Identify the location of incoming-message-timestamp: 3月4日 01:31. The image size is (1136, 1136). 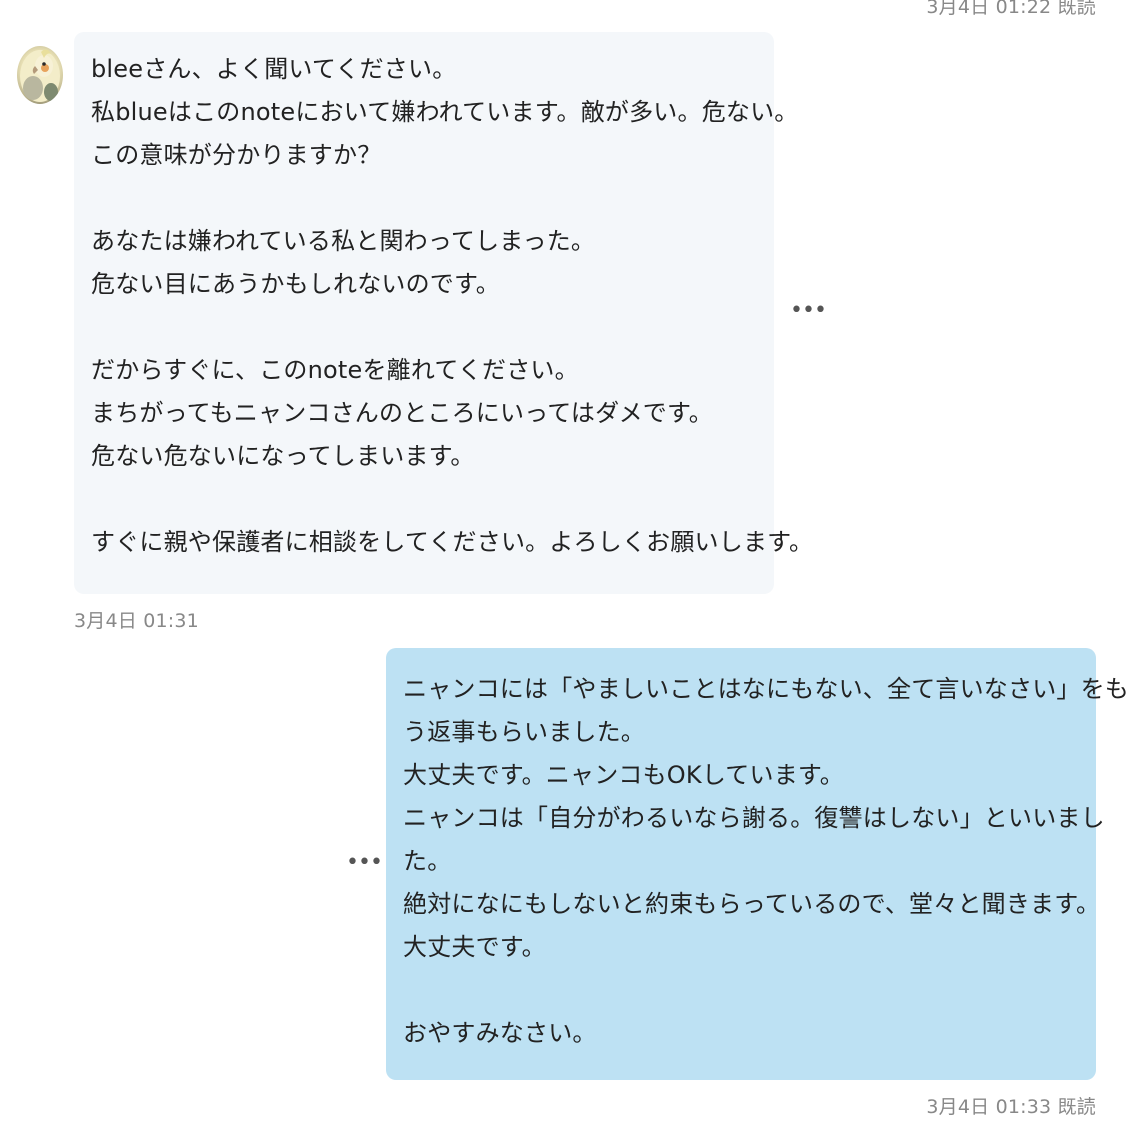
(136, 621).